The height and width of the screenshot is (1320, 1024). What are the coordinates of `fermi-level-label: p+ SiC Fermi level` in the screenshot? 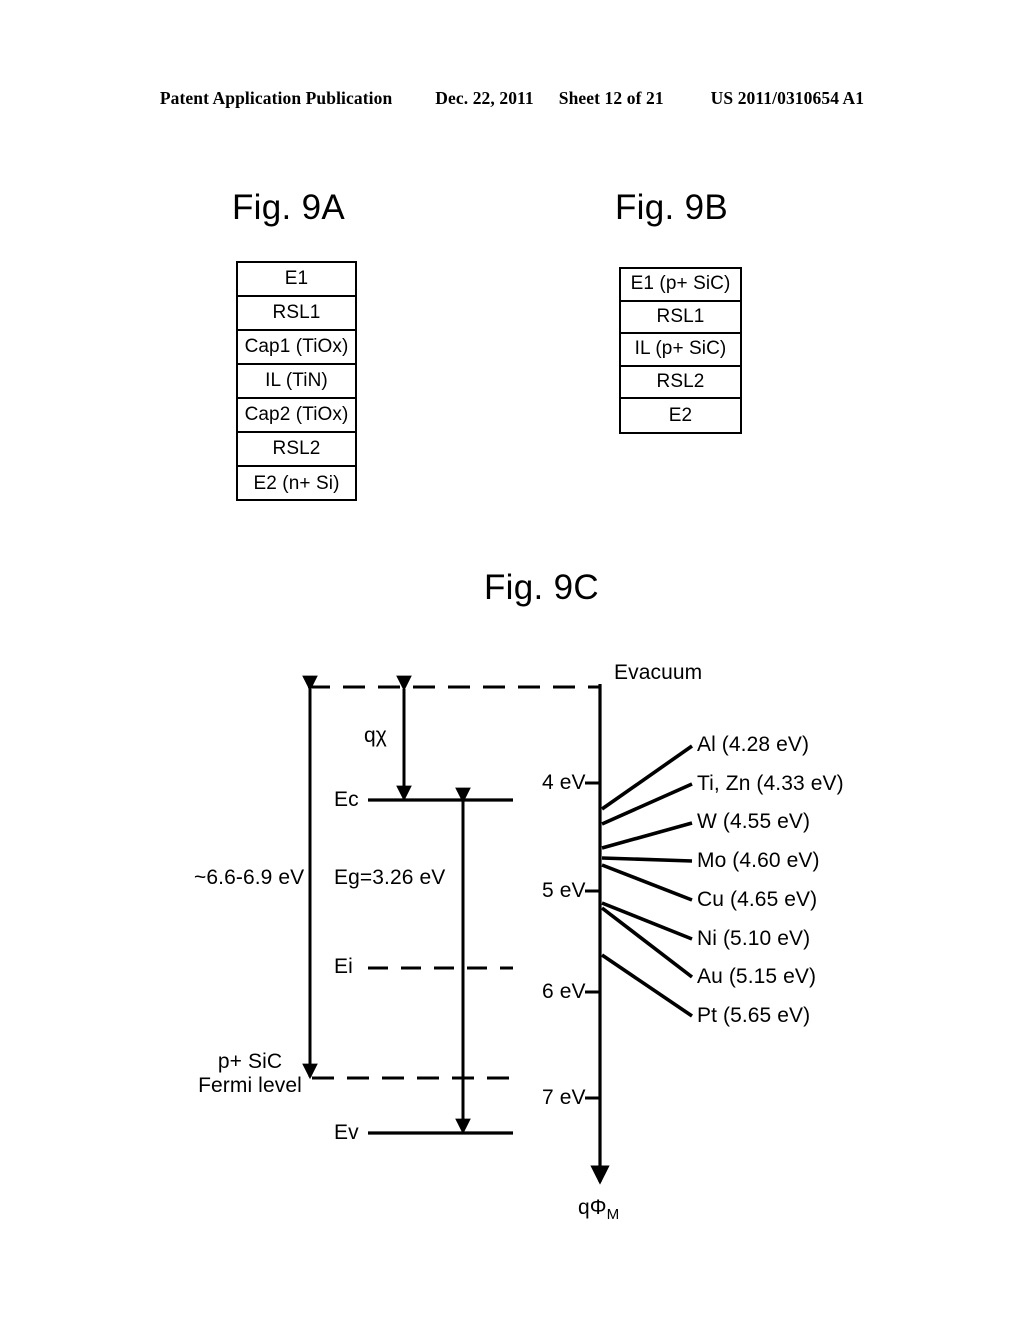 It's located at (250, 1074).